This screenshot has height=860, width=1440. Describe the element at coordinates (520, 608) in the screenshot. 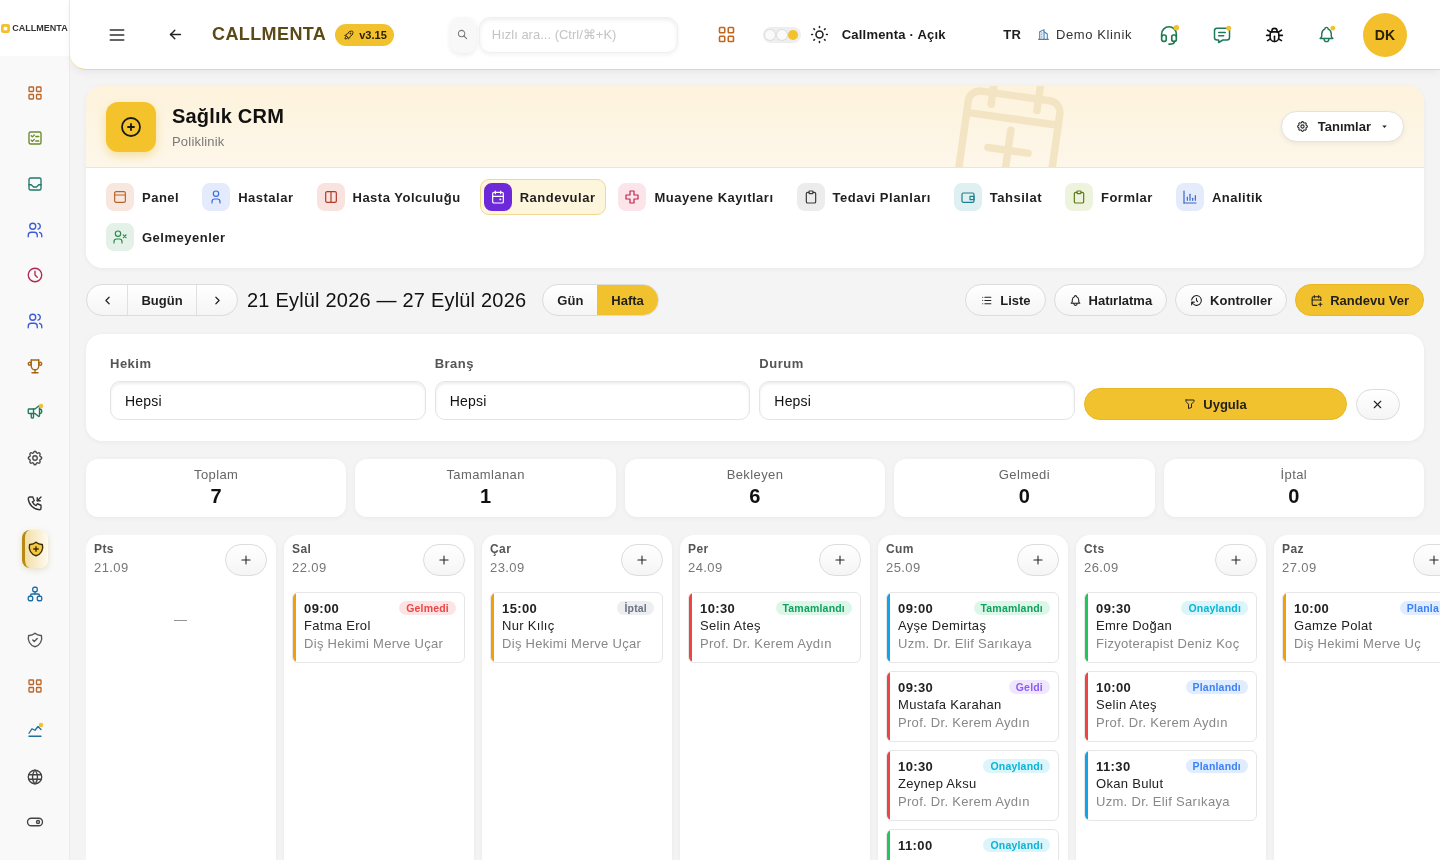

I see `appointment-time: 15:00` at that location.